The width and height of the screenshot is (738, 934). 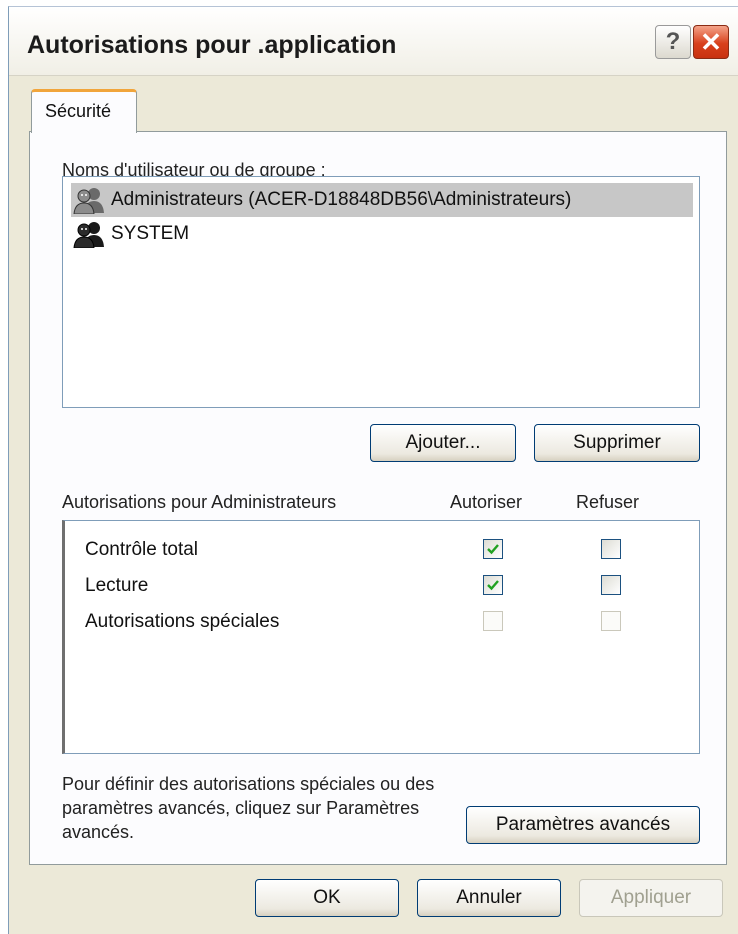 I want to click on advanced-settings-button: Paramètres avancés, so click(x=583, y=825).